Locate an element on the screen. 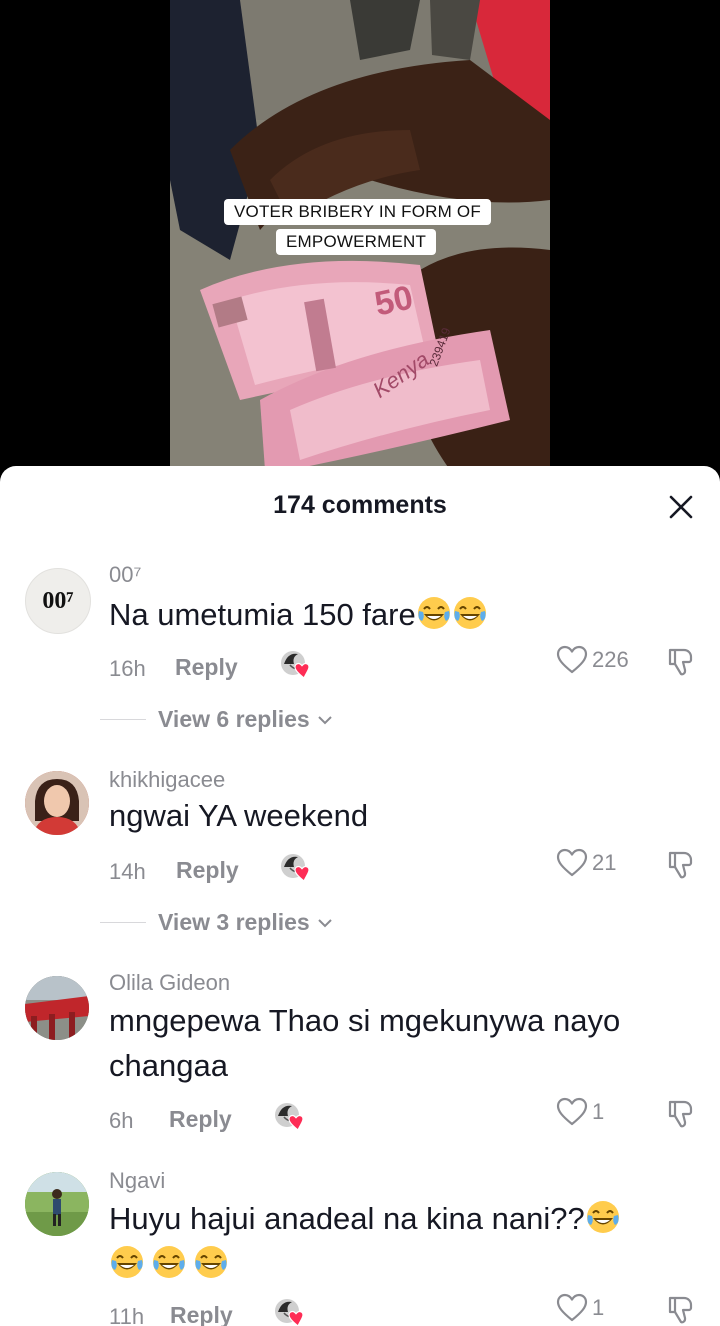  comment-text-content: Huyu hajui anadeal na kina nani?? is located at coordinates (347, 1218).